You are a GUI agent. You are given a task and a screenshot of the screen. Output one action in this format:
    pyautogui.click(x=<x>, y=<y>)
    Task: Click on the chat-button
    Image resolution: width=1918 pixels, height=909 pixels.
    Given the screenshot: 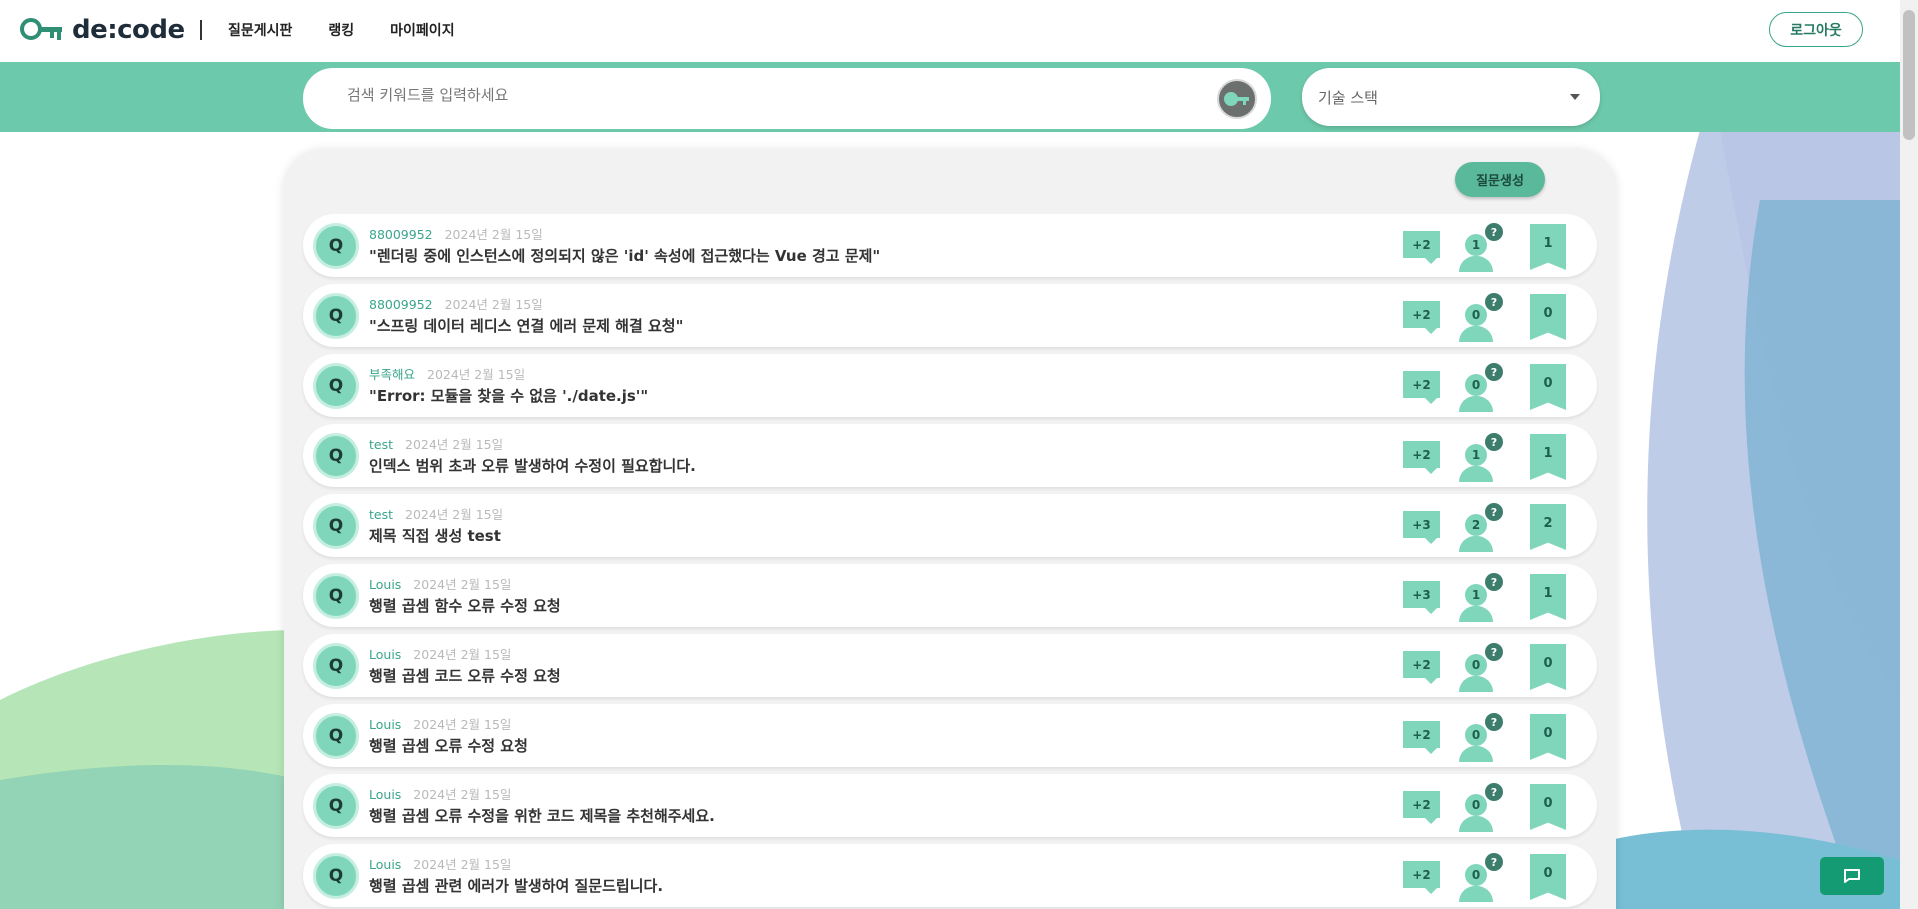 What is the action you would take?
    pyautogui.click(x=1852, y=876)
    